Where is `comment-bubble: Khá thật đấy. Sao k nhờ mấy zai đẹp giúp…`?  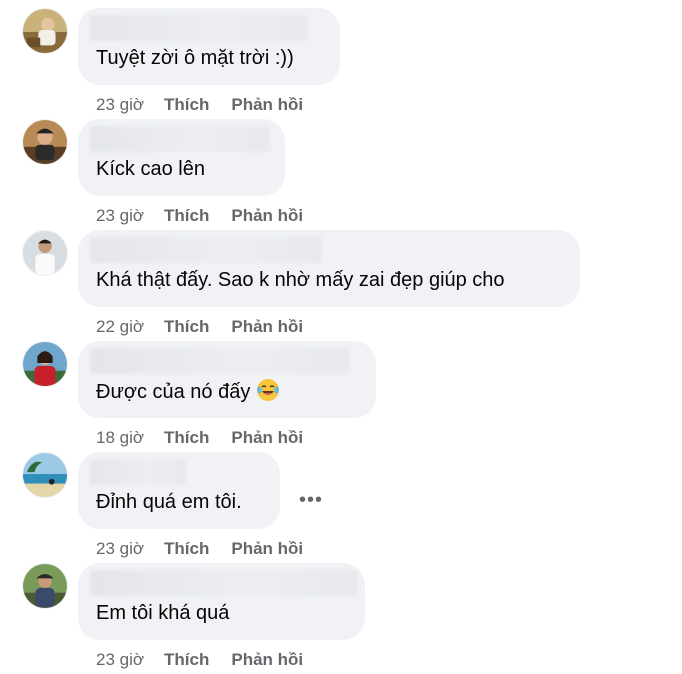
comment-bubble: Khá thật đấy. Sao k nhờ mấy zai đẹp giúp… is located at coordinates (329, 268).